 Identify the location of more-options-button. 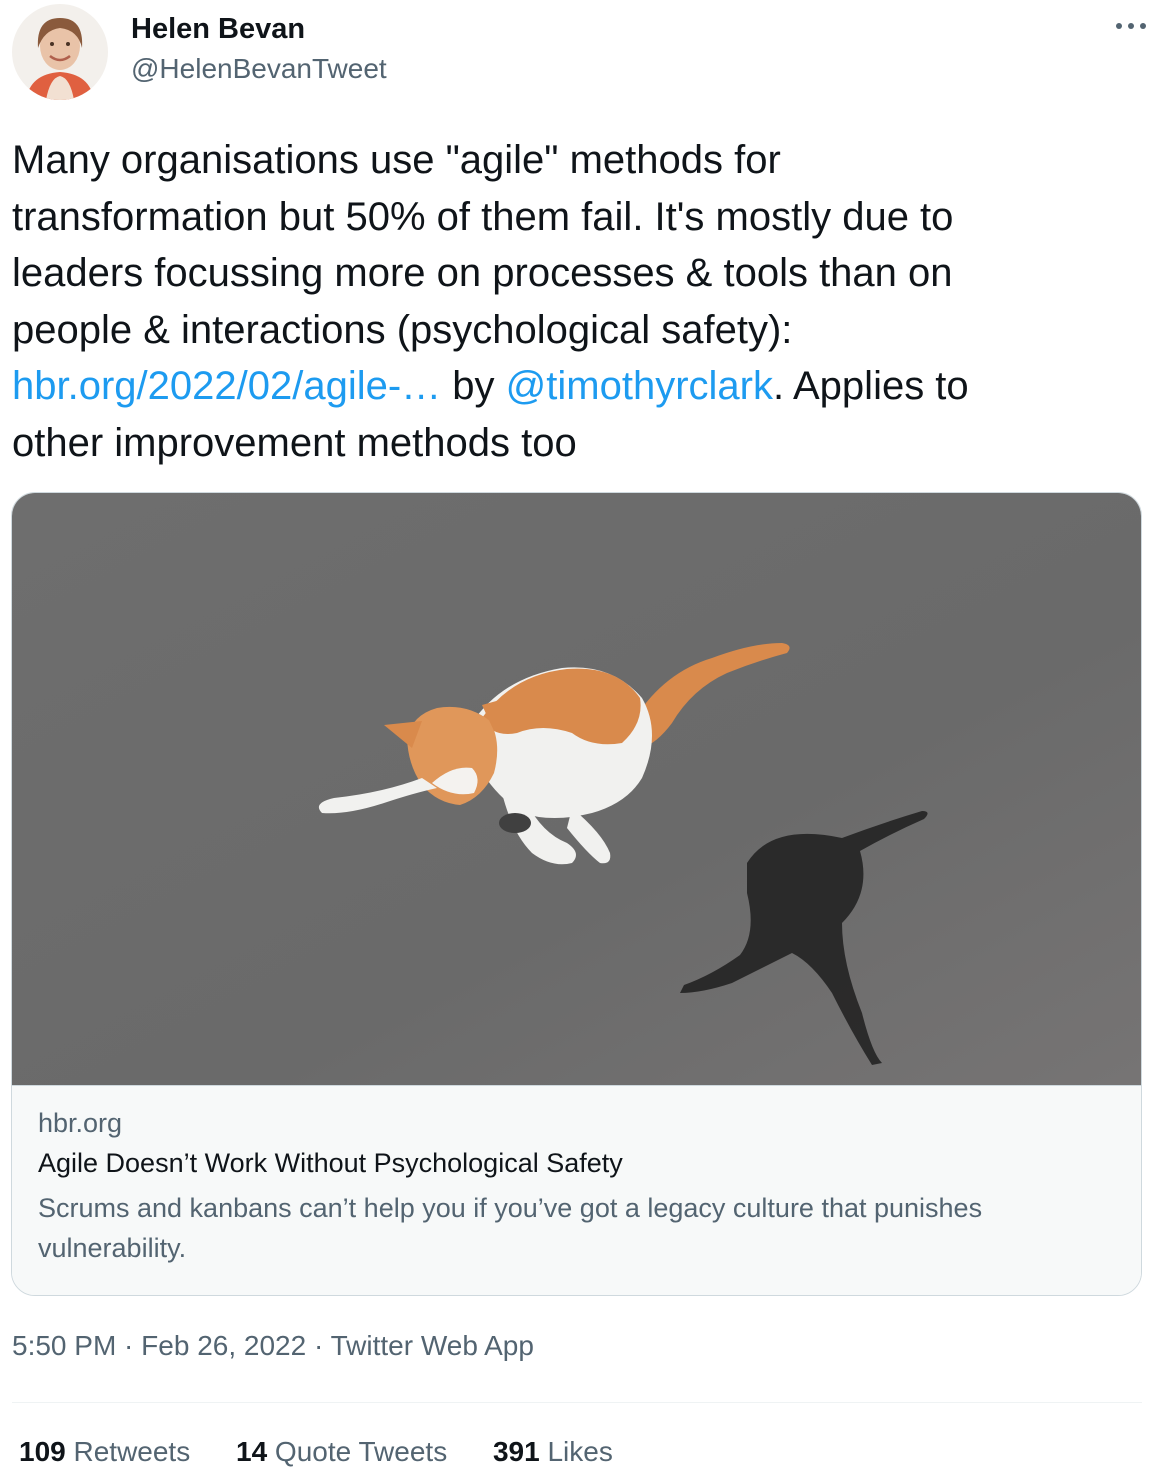
(1131, 26).